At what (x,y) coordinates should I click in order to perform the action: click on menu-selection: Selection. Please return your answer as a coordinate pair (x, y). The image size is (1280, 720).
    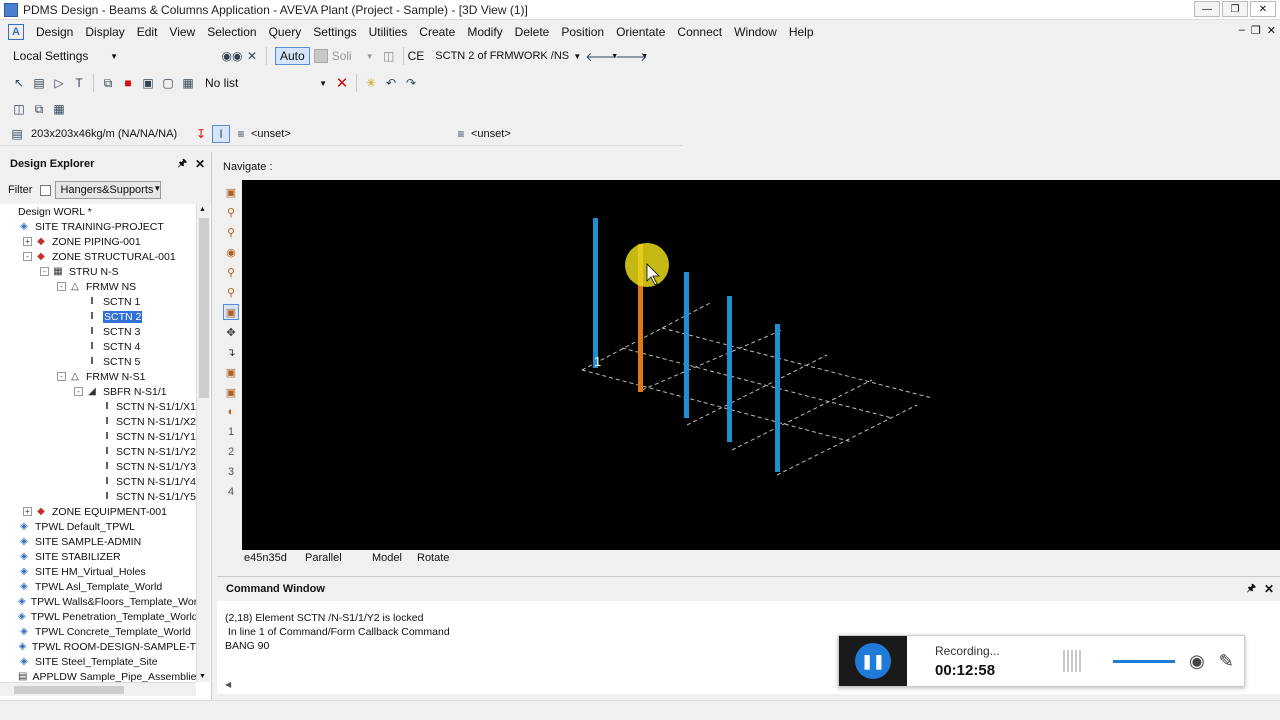
    Looking at the image, I should click on (231, 32).